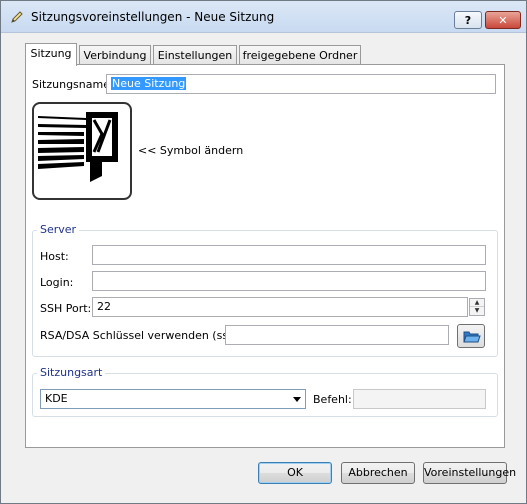 This screenshot has width=527, height=504. I want to click on tab-sitzung: Sitzung, so click(51, 54).